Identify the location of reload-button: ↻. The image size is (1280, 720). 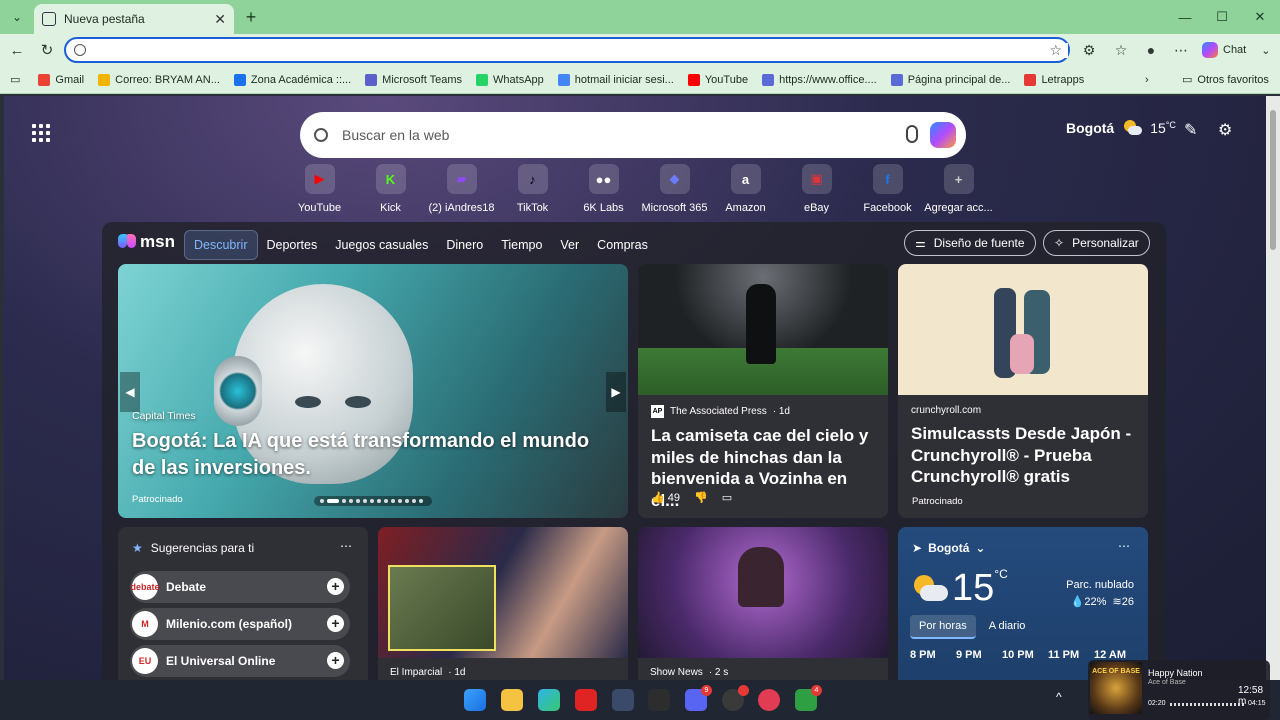
(47, 50).